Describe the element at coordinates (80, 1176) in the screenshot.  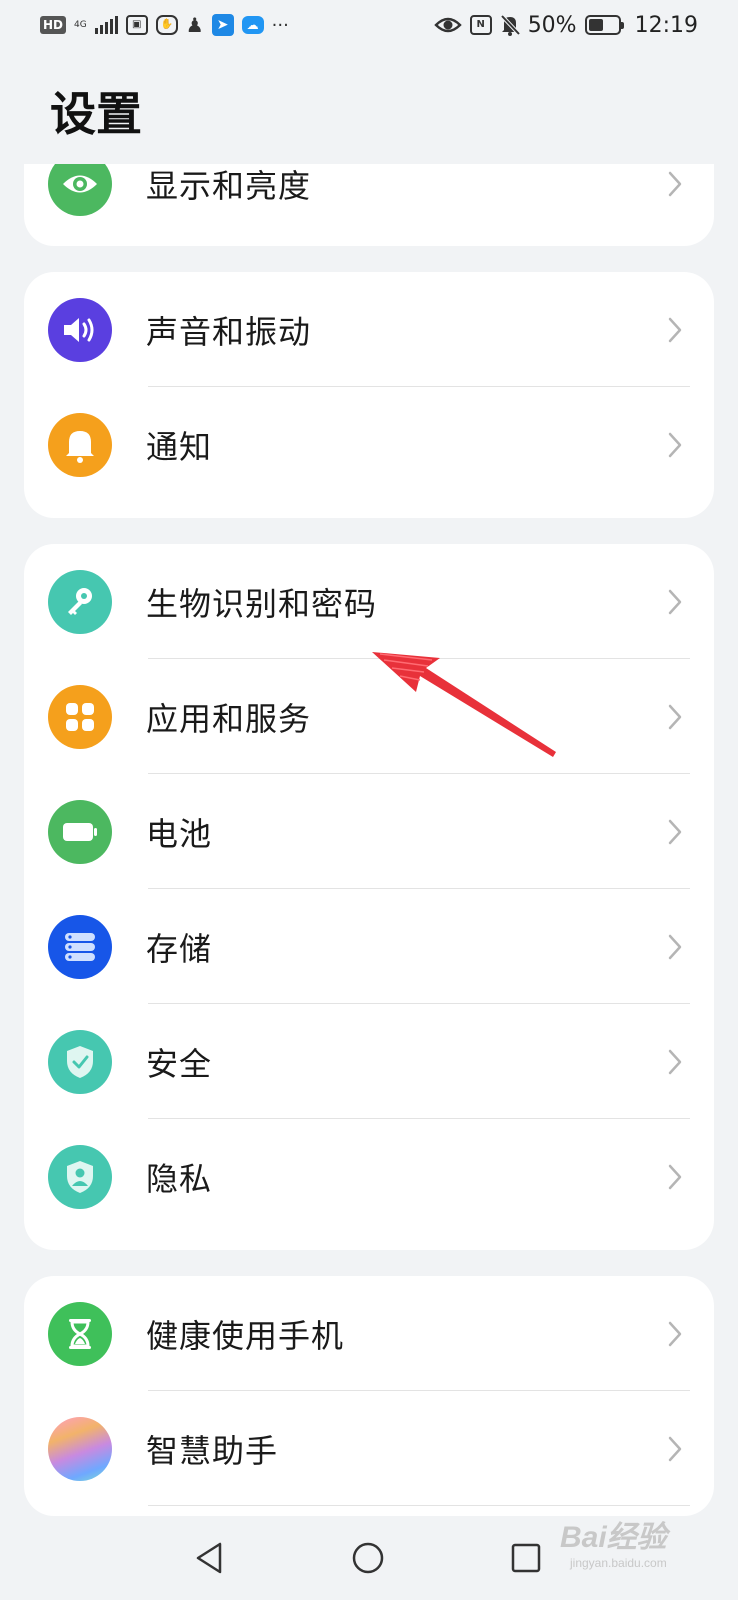
I see `privacy-shield-icon` at that location.